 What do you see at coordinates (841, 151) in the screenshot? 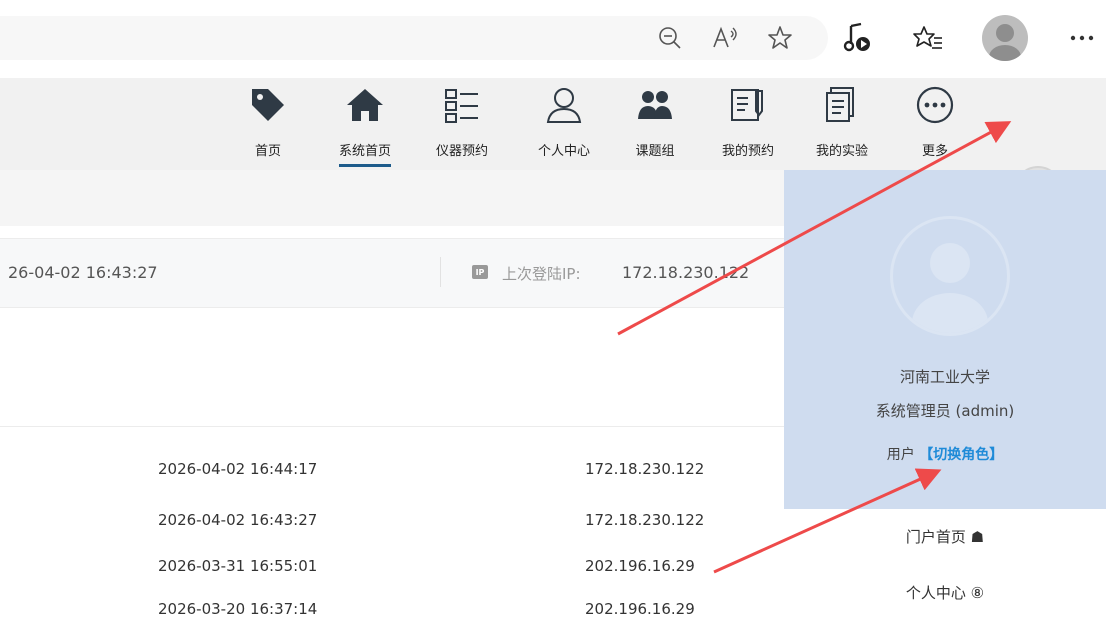
I see `nav-item-label: 我的实验` at bounding box center [841, 151].